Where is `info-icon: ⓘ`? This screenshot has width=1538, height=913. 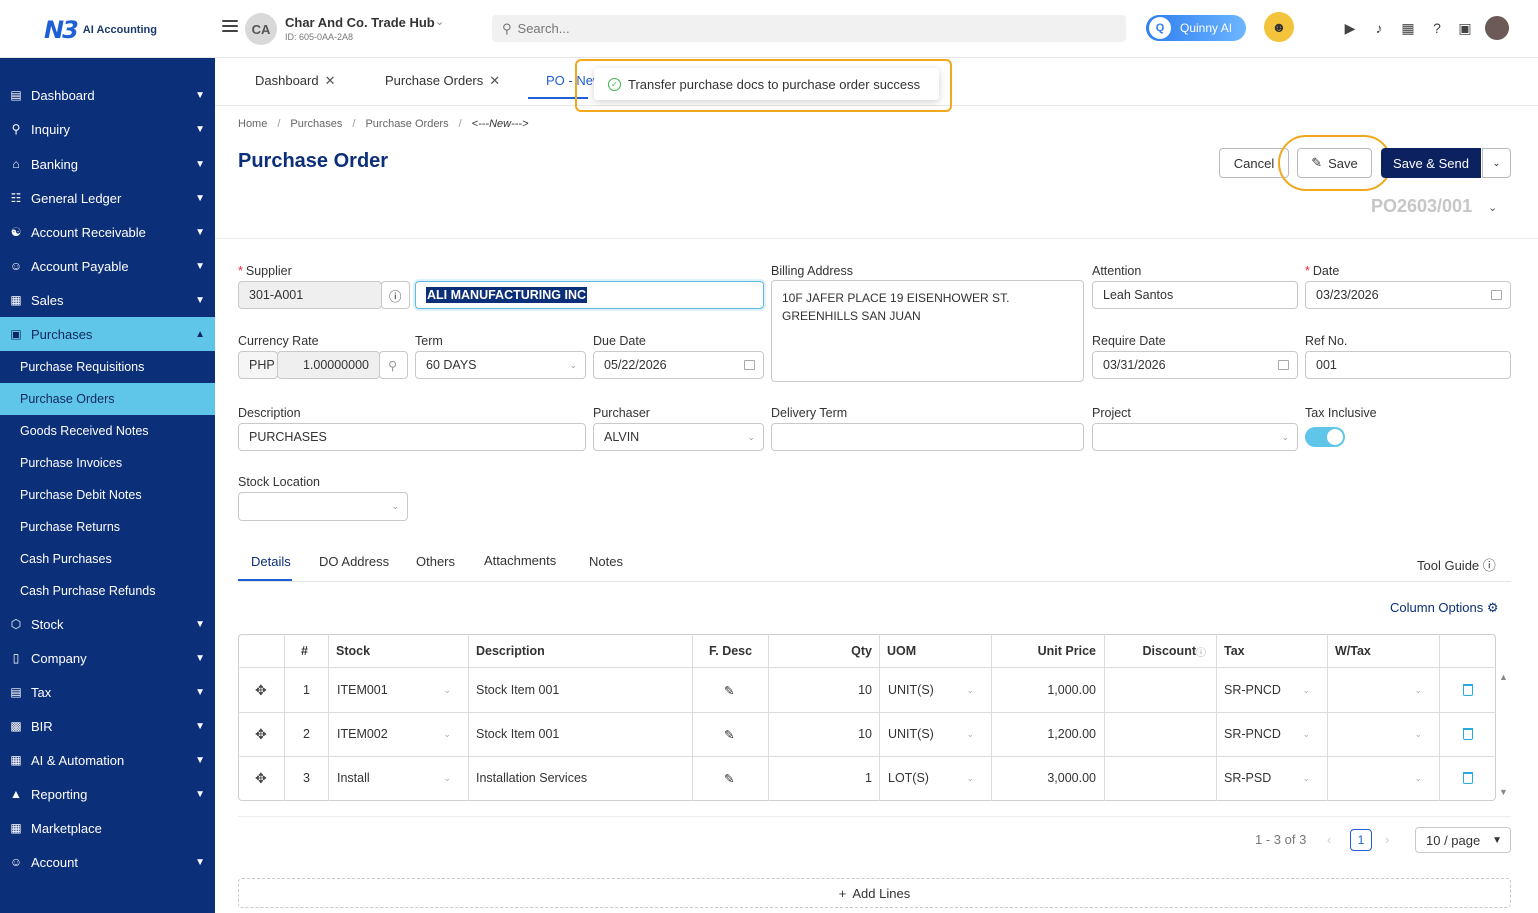
info-icon: ⓘ is located at coordinates (395, 295).